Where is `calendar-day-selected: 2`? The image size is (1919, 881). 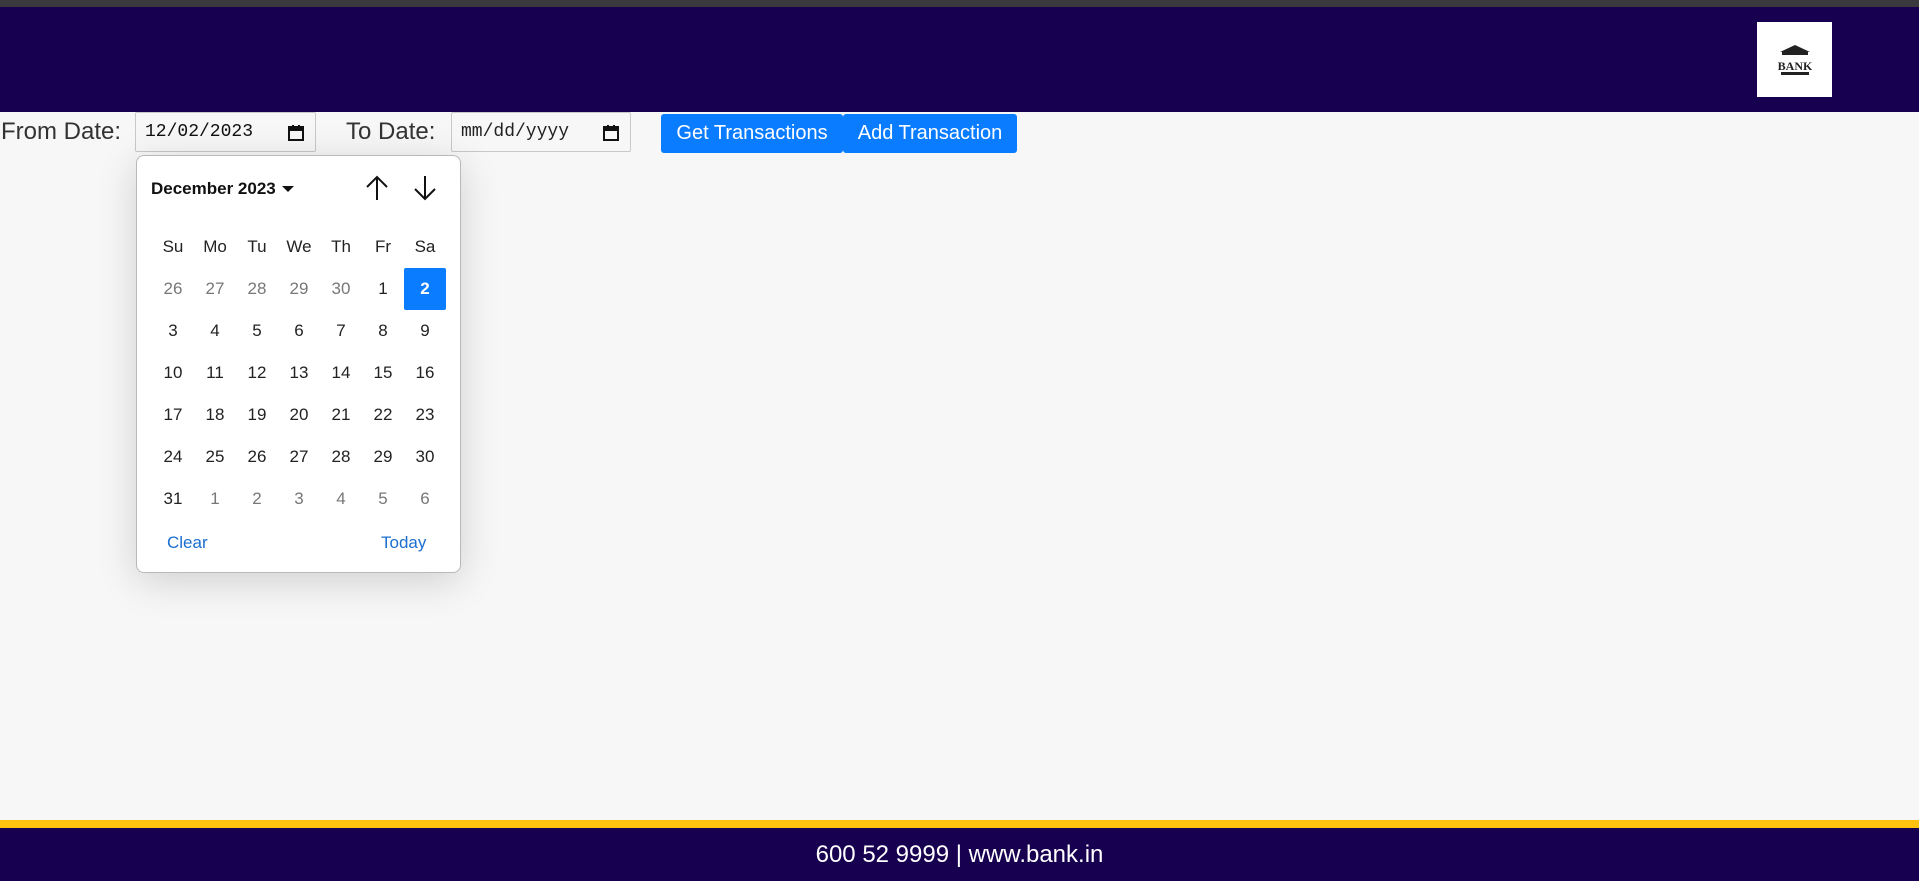
calendar-day-selected: 2 is located at coordinates (425, 289).